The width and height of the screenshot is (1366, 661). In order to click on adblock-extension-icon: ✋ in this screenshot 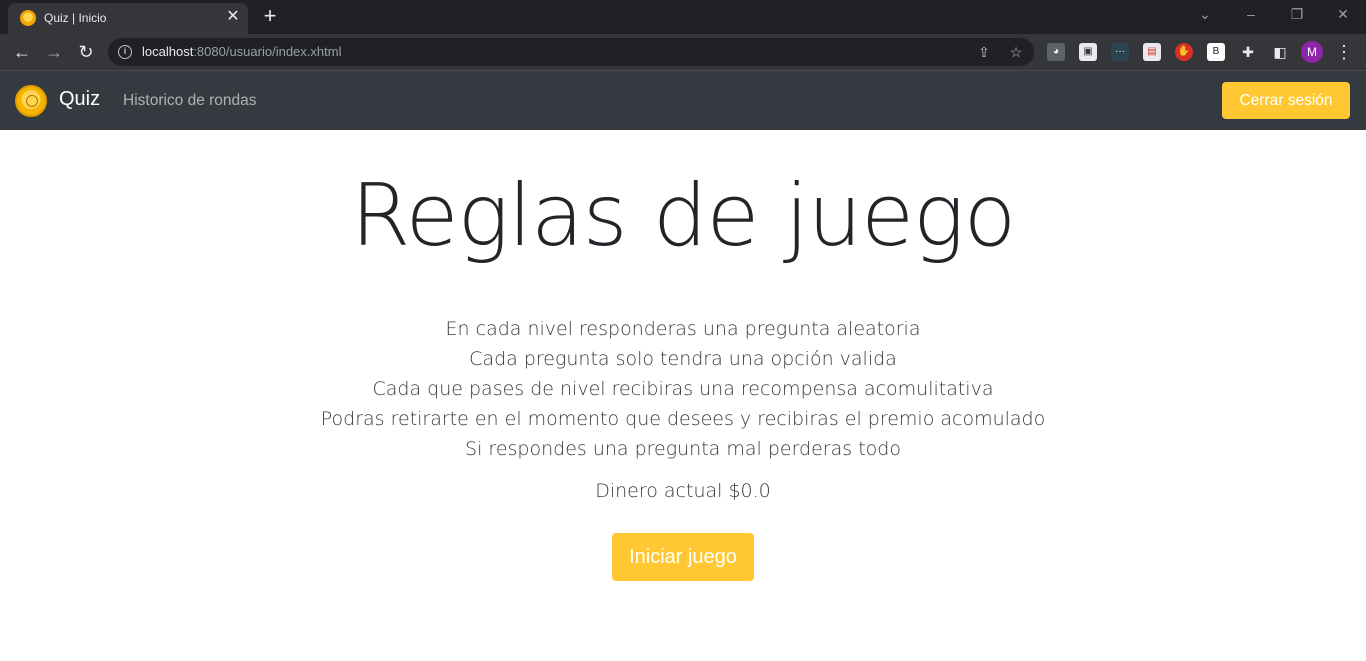, I will do `click(1184, 52)`.